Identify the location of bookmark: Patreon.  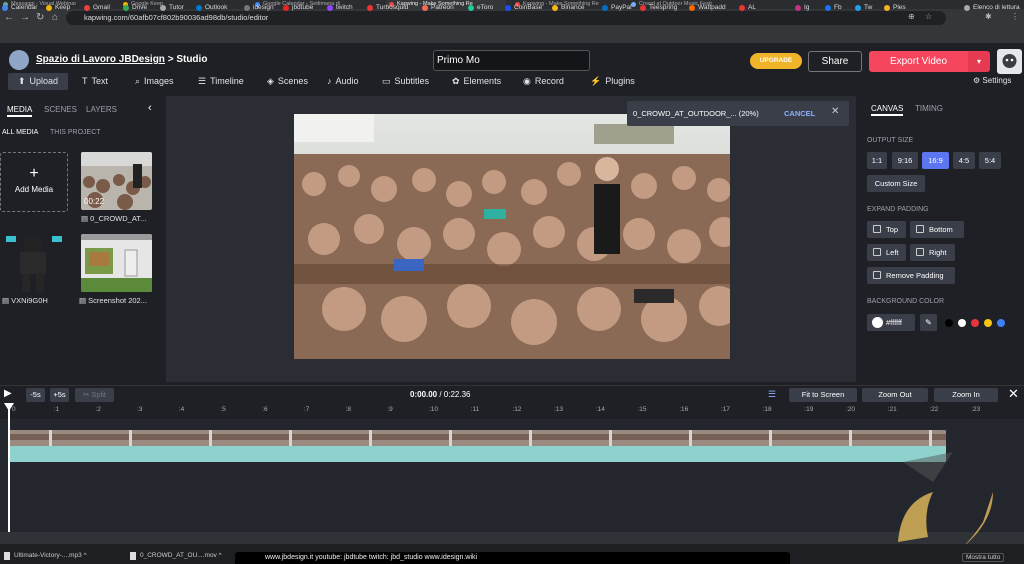
(438, 7).